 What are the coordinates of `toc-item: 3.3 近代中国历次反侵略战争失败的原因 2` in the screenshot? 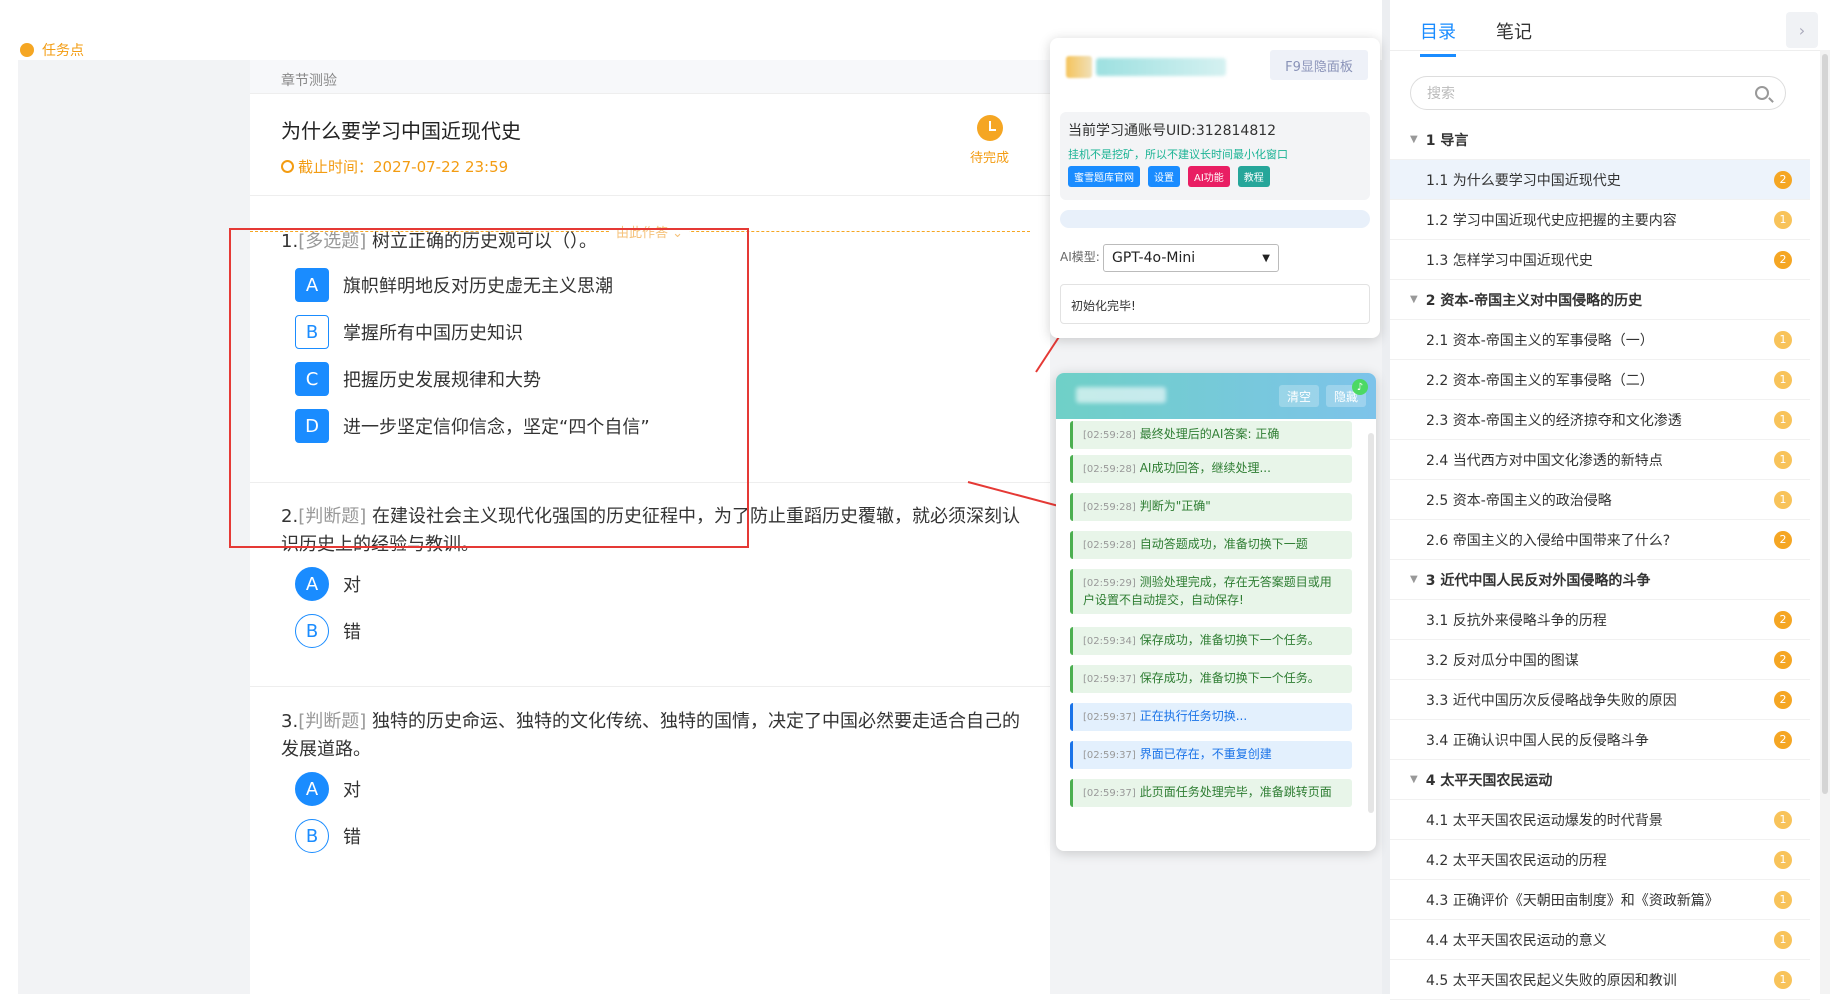 It's located at (1600, 700).